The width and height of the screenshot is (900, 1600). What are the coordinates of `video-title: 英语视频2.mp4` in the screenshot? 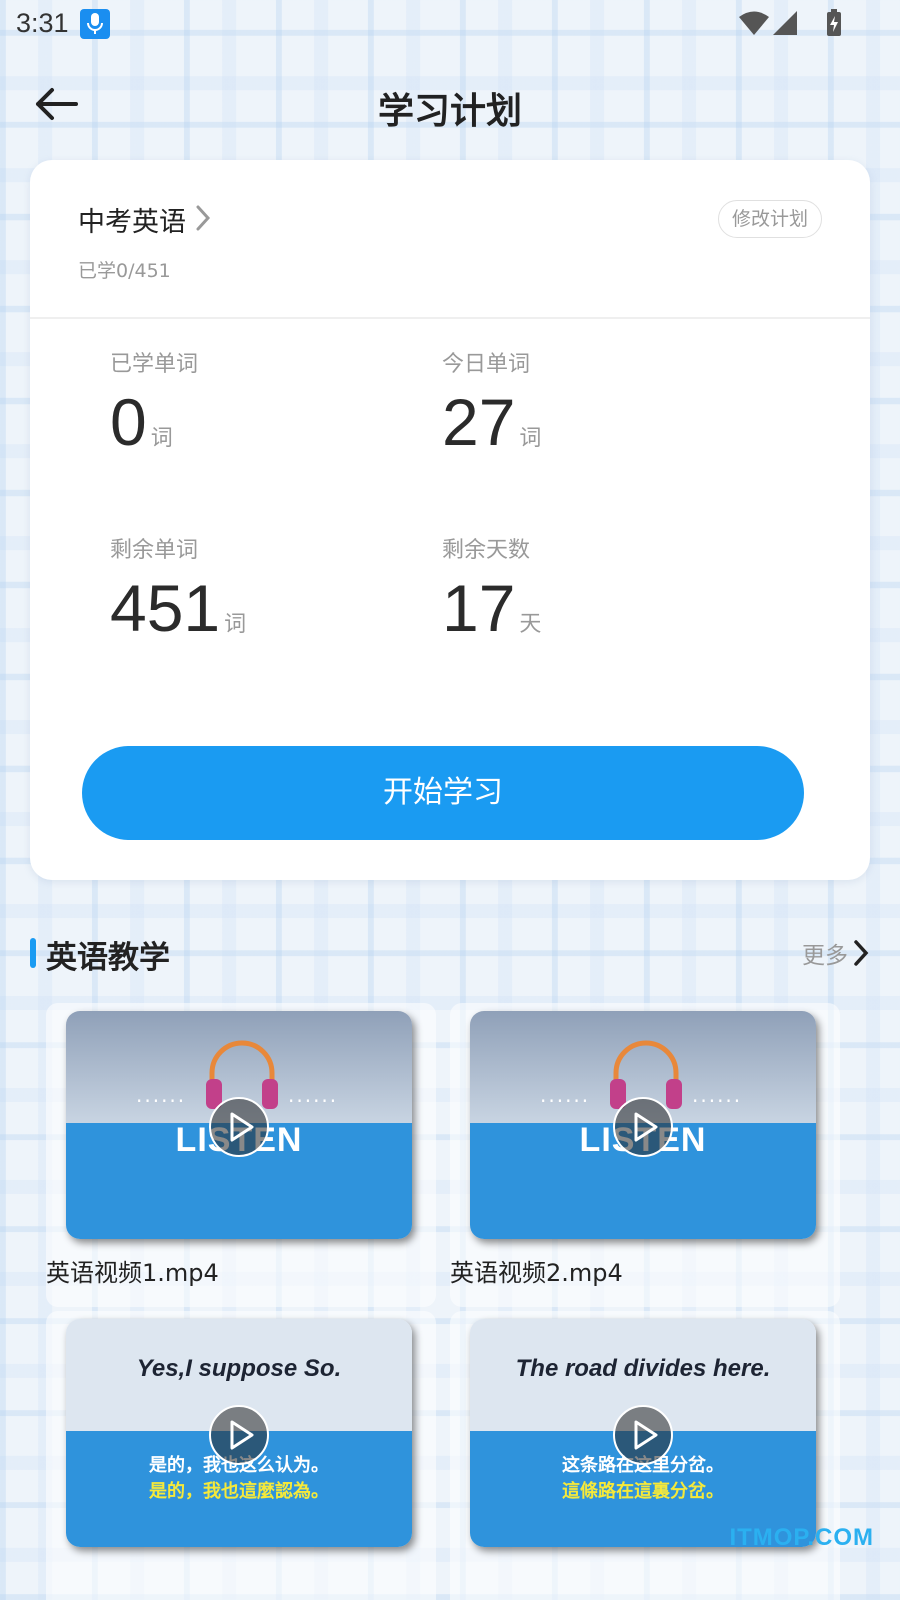 It's located at (536, 1270).